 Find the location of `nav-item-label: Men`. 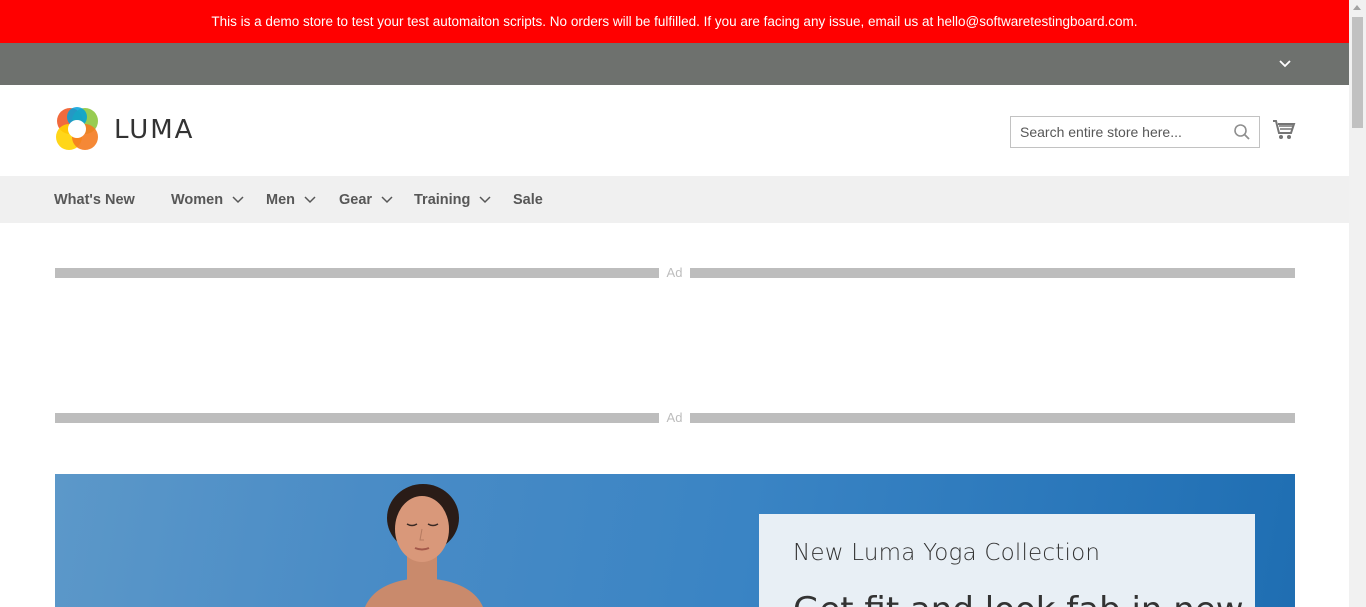

nav-item-label: Men is located at coordinates (280, 199).